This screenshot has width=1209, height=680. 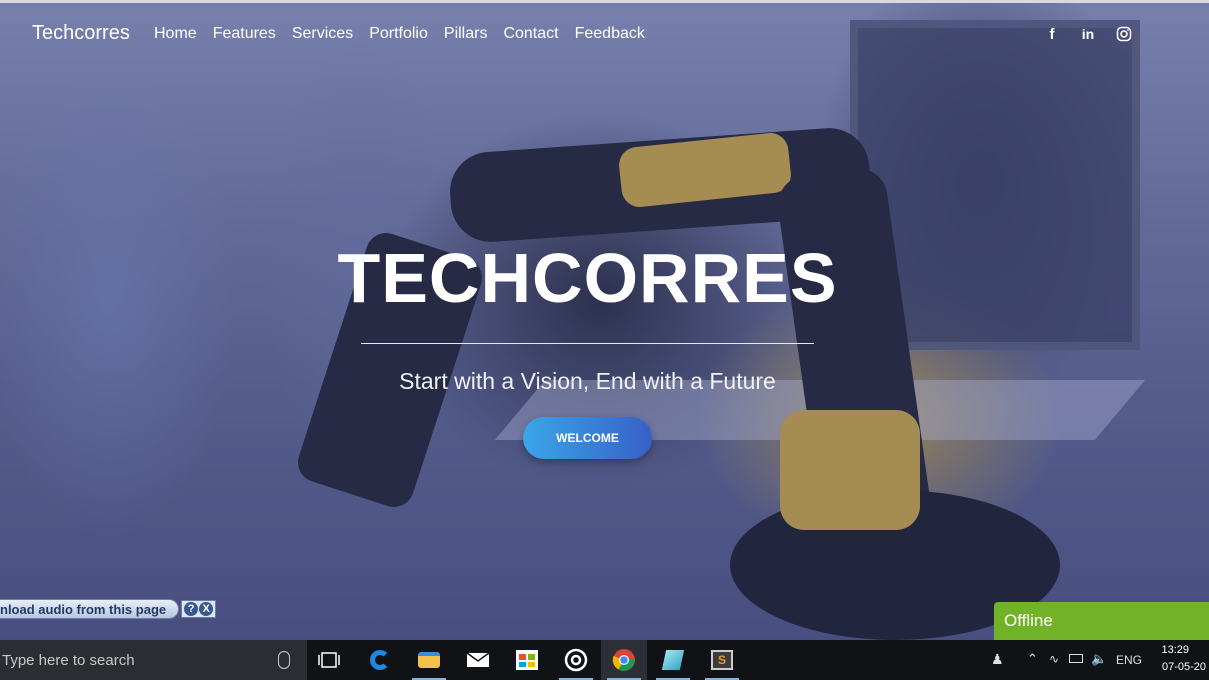 I want to click on hero-title: TECHCORRES, so click(x=587, y=278).